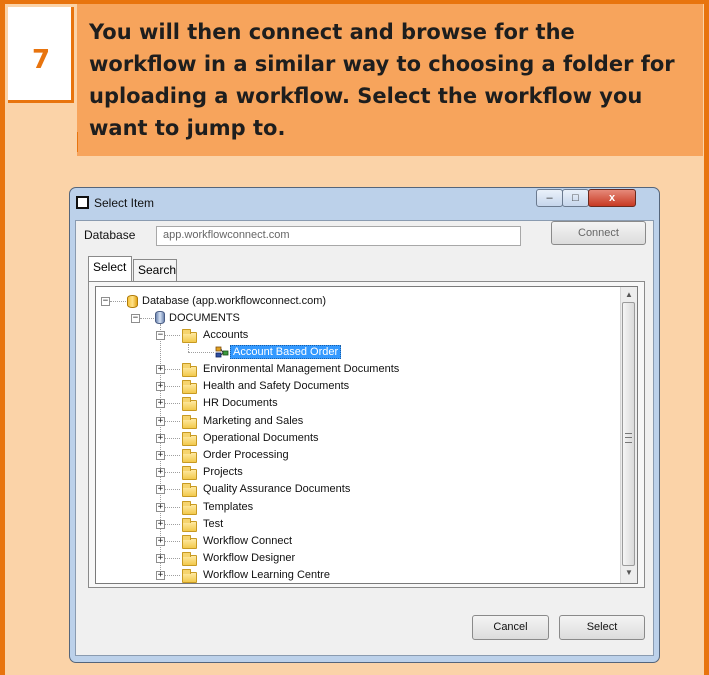 The width and height of the screenshot is (709, 675). Describe the element at coordinates (364, 202) in the screenshot. I see `title-bar: Select Item – □ x` at that location.